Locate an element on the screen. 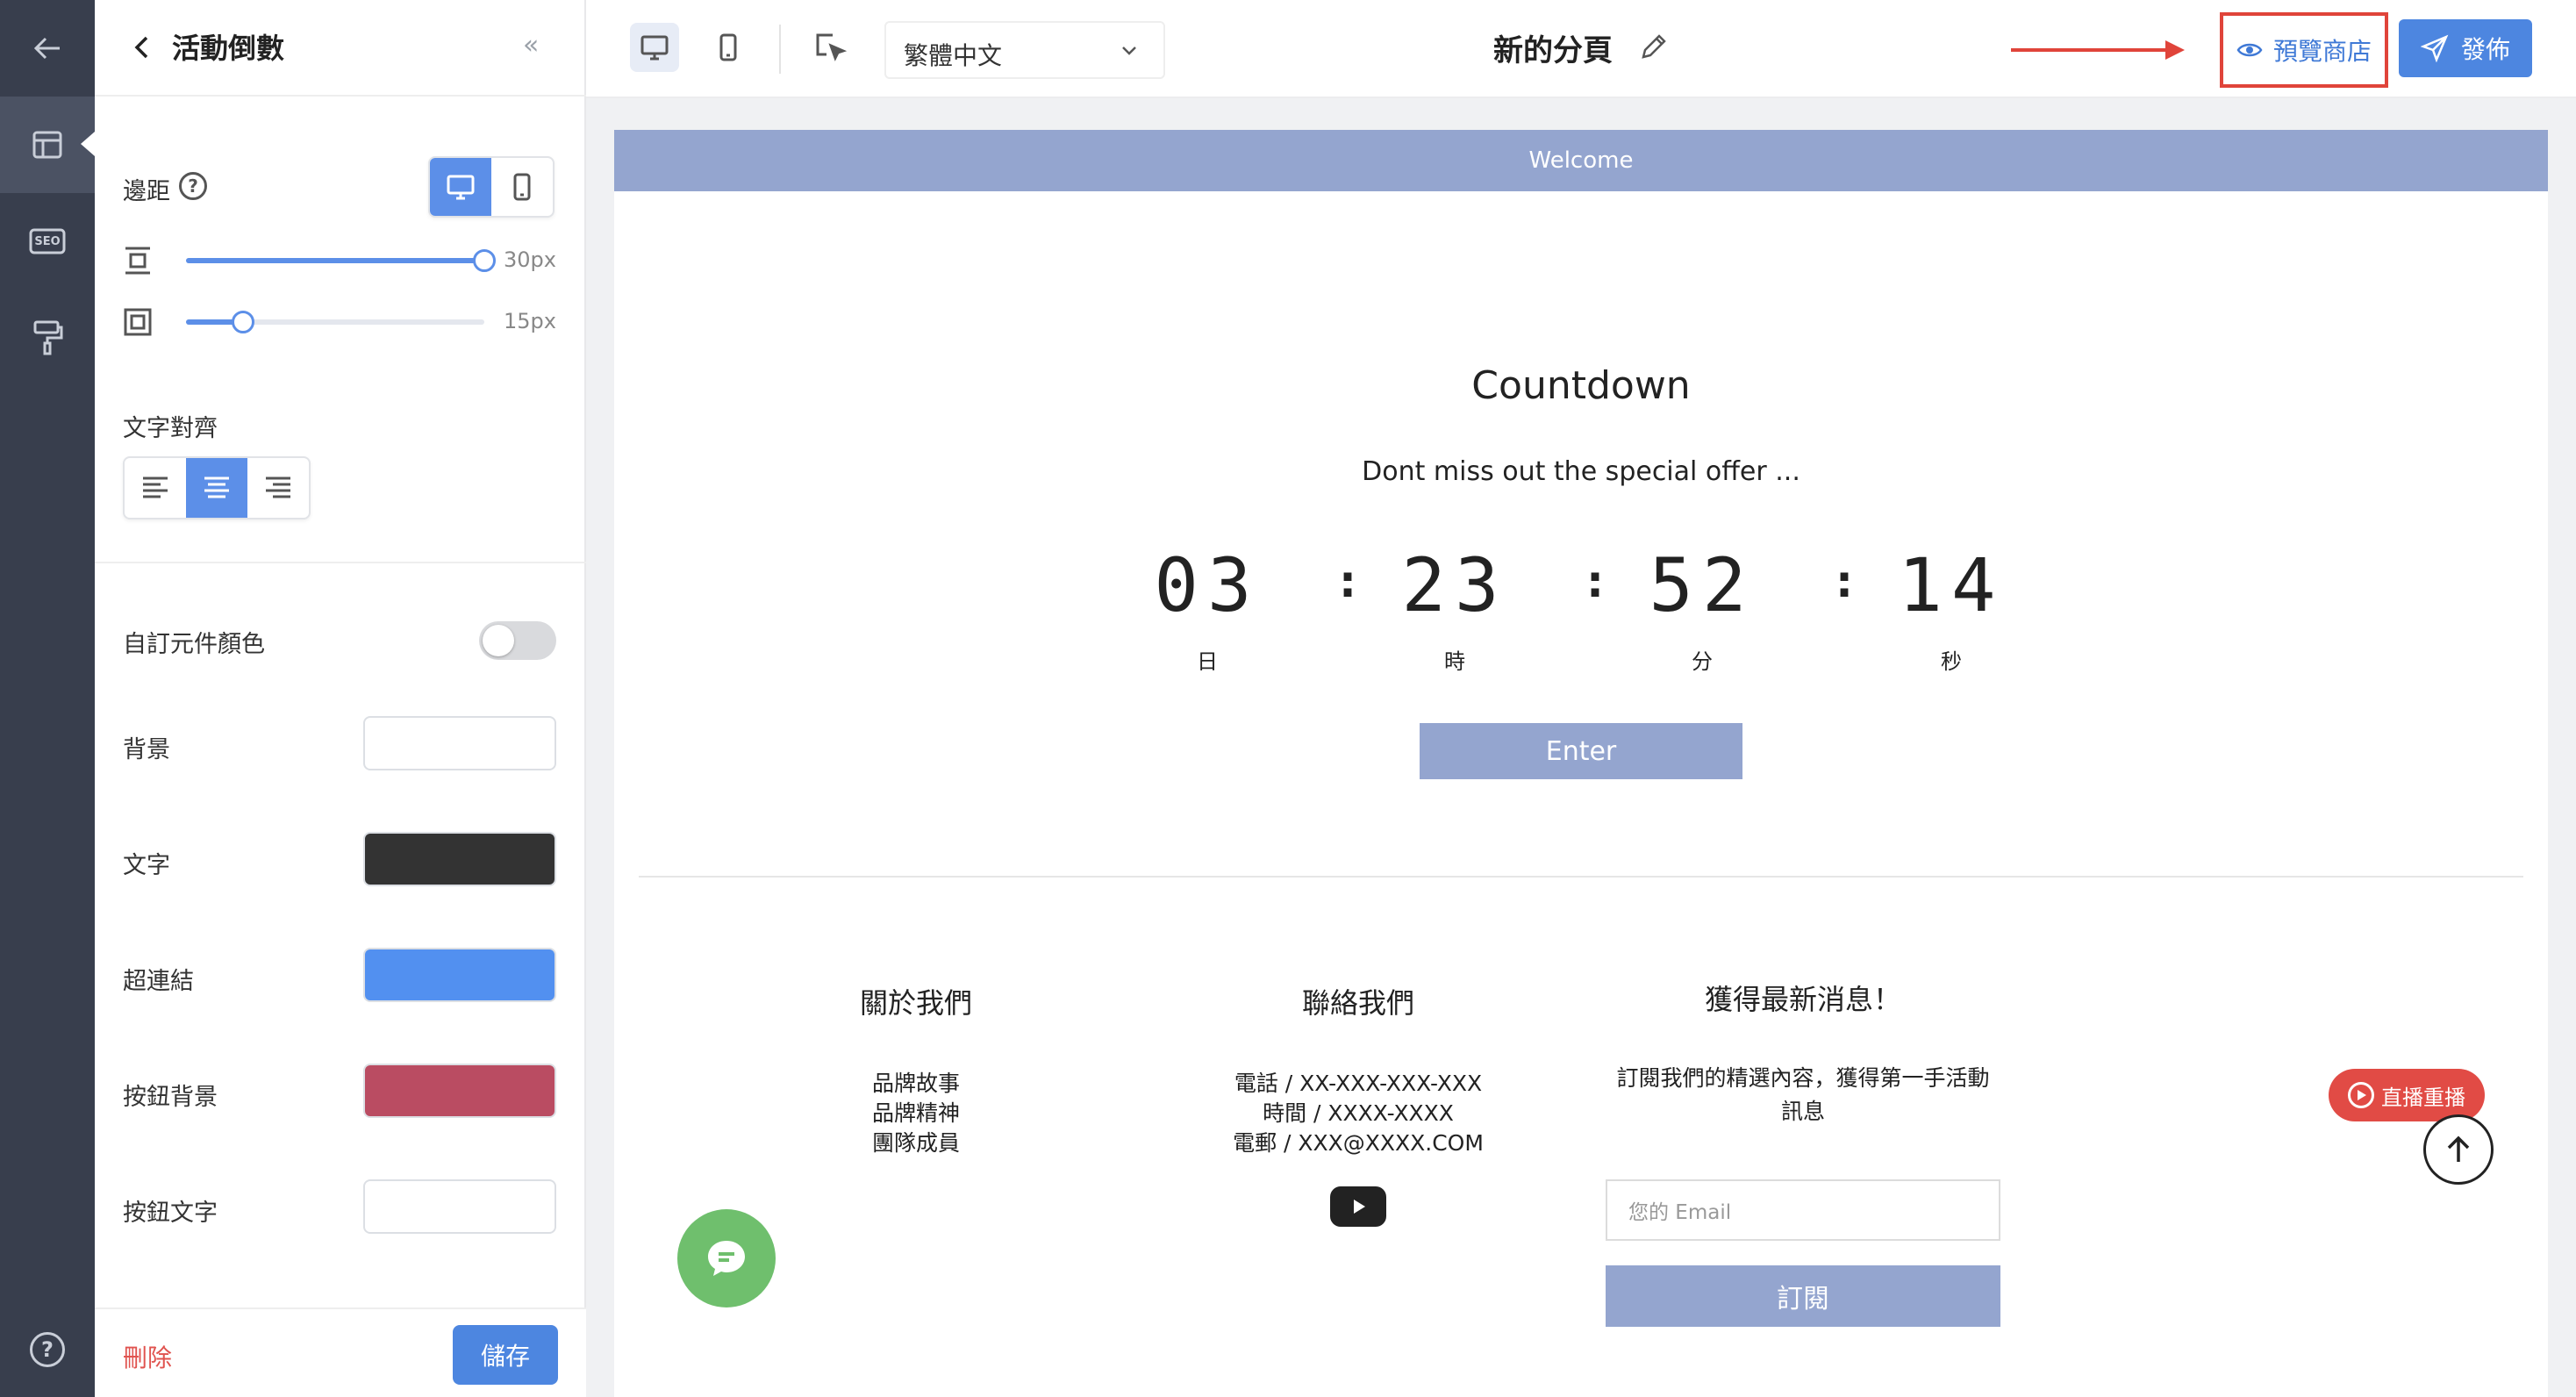 The image size is (2576, 1397). collapse-panel-icon: « is located at coordinates (531, 45).